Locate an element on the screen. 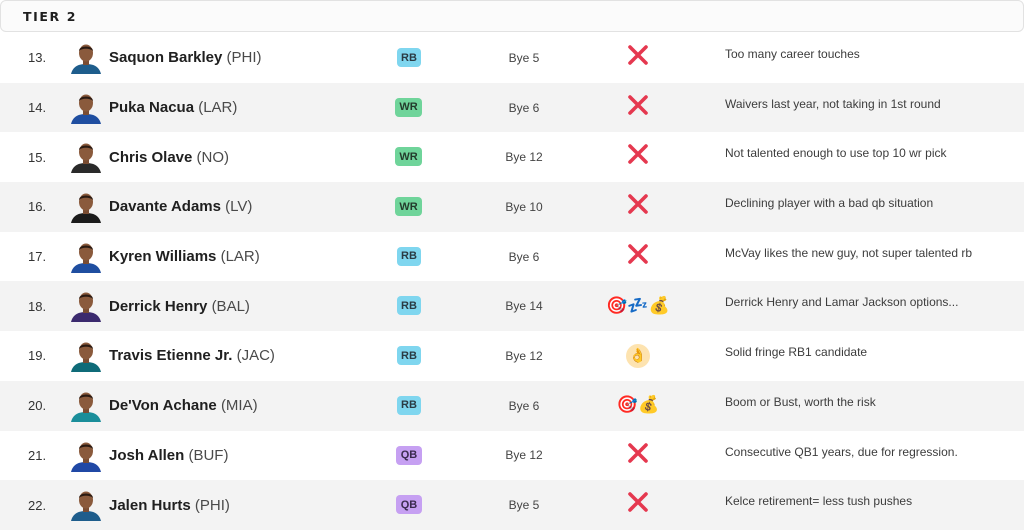 This screenshot has width=1024, height=530. player-name: Chris Olave is located at coordinates (150, 157).